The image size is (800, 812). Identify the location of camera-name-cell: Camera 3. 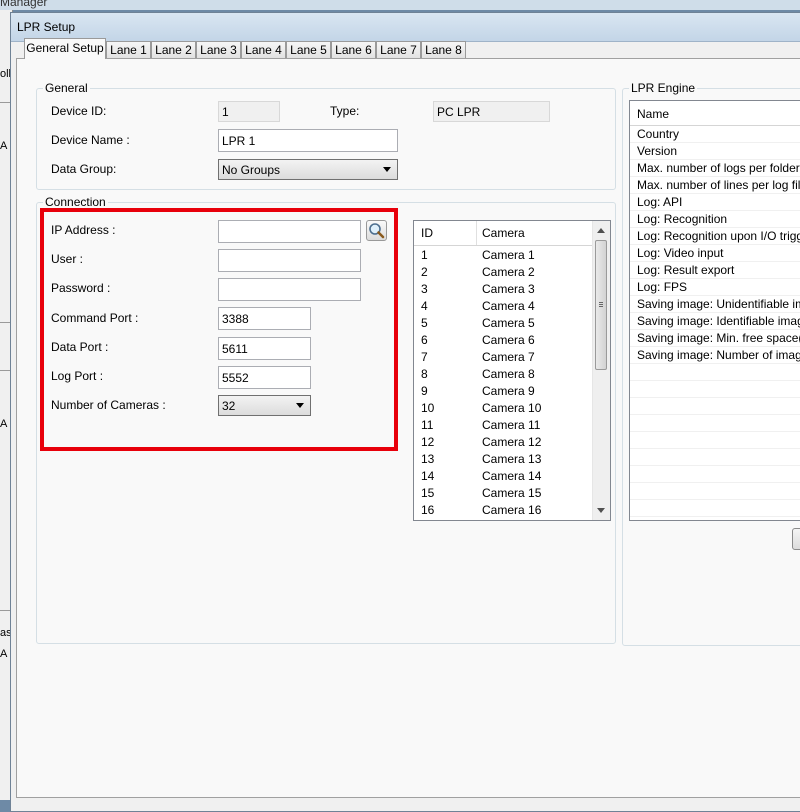
(508, 289).